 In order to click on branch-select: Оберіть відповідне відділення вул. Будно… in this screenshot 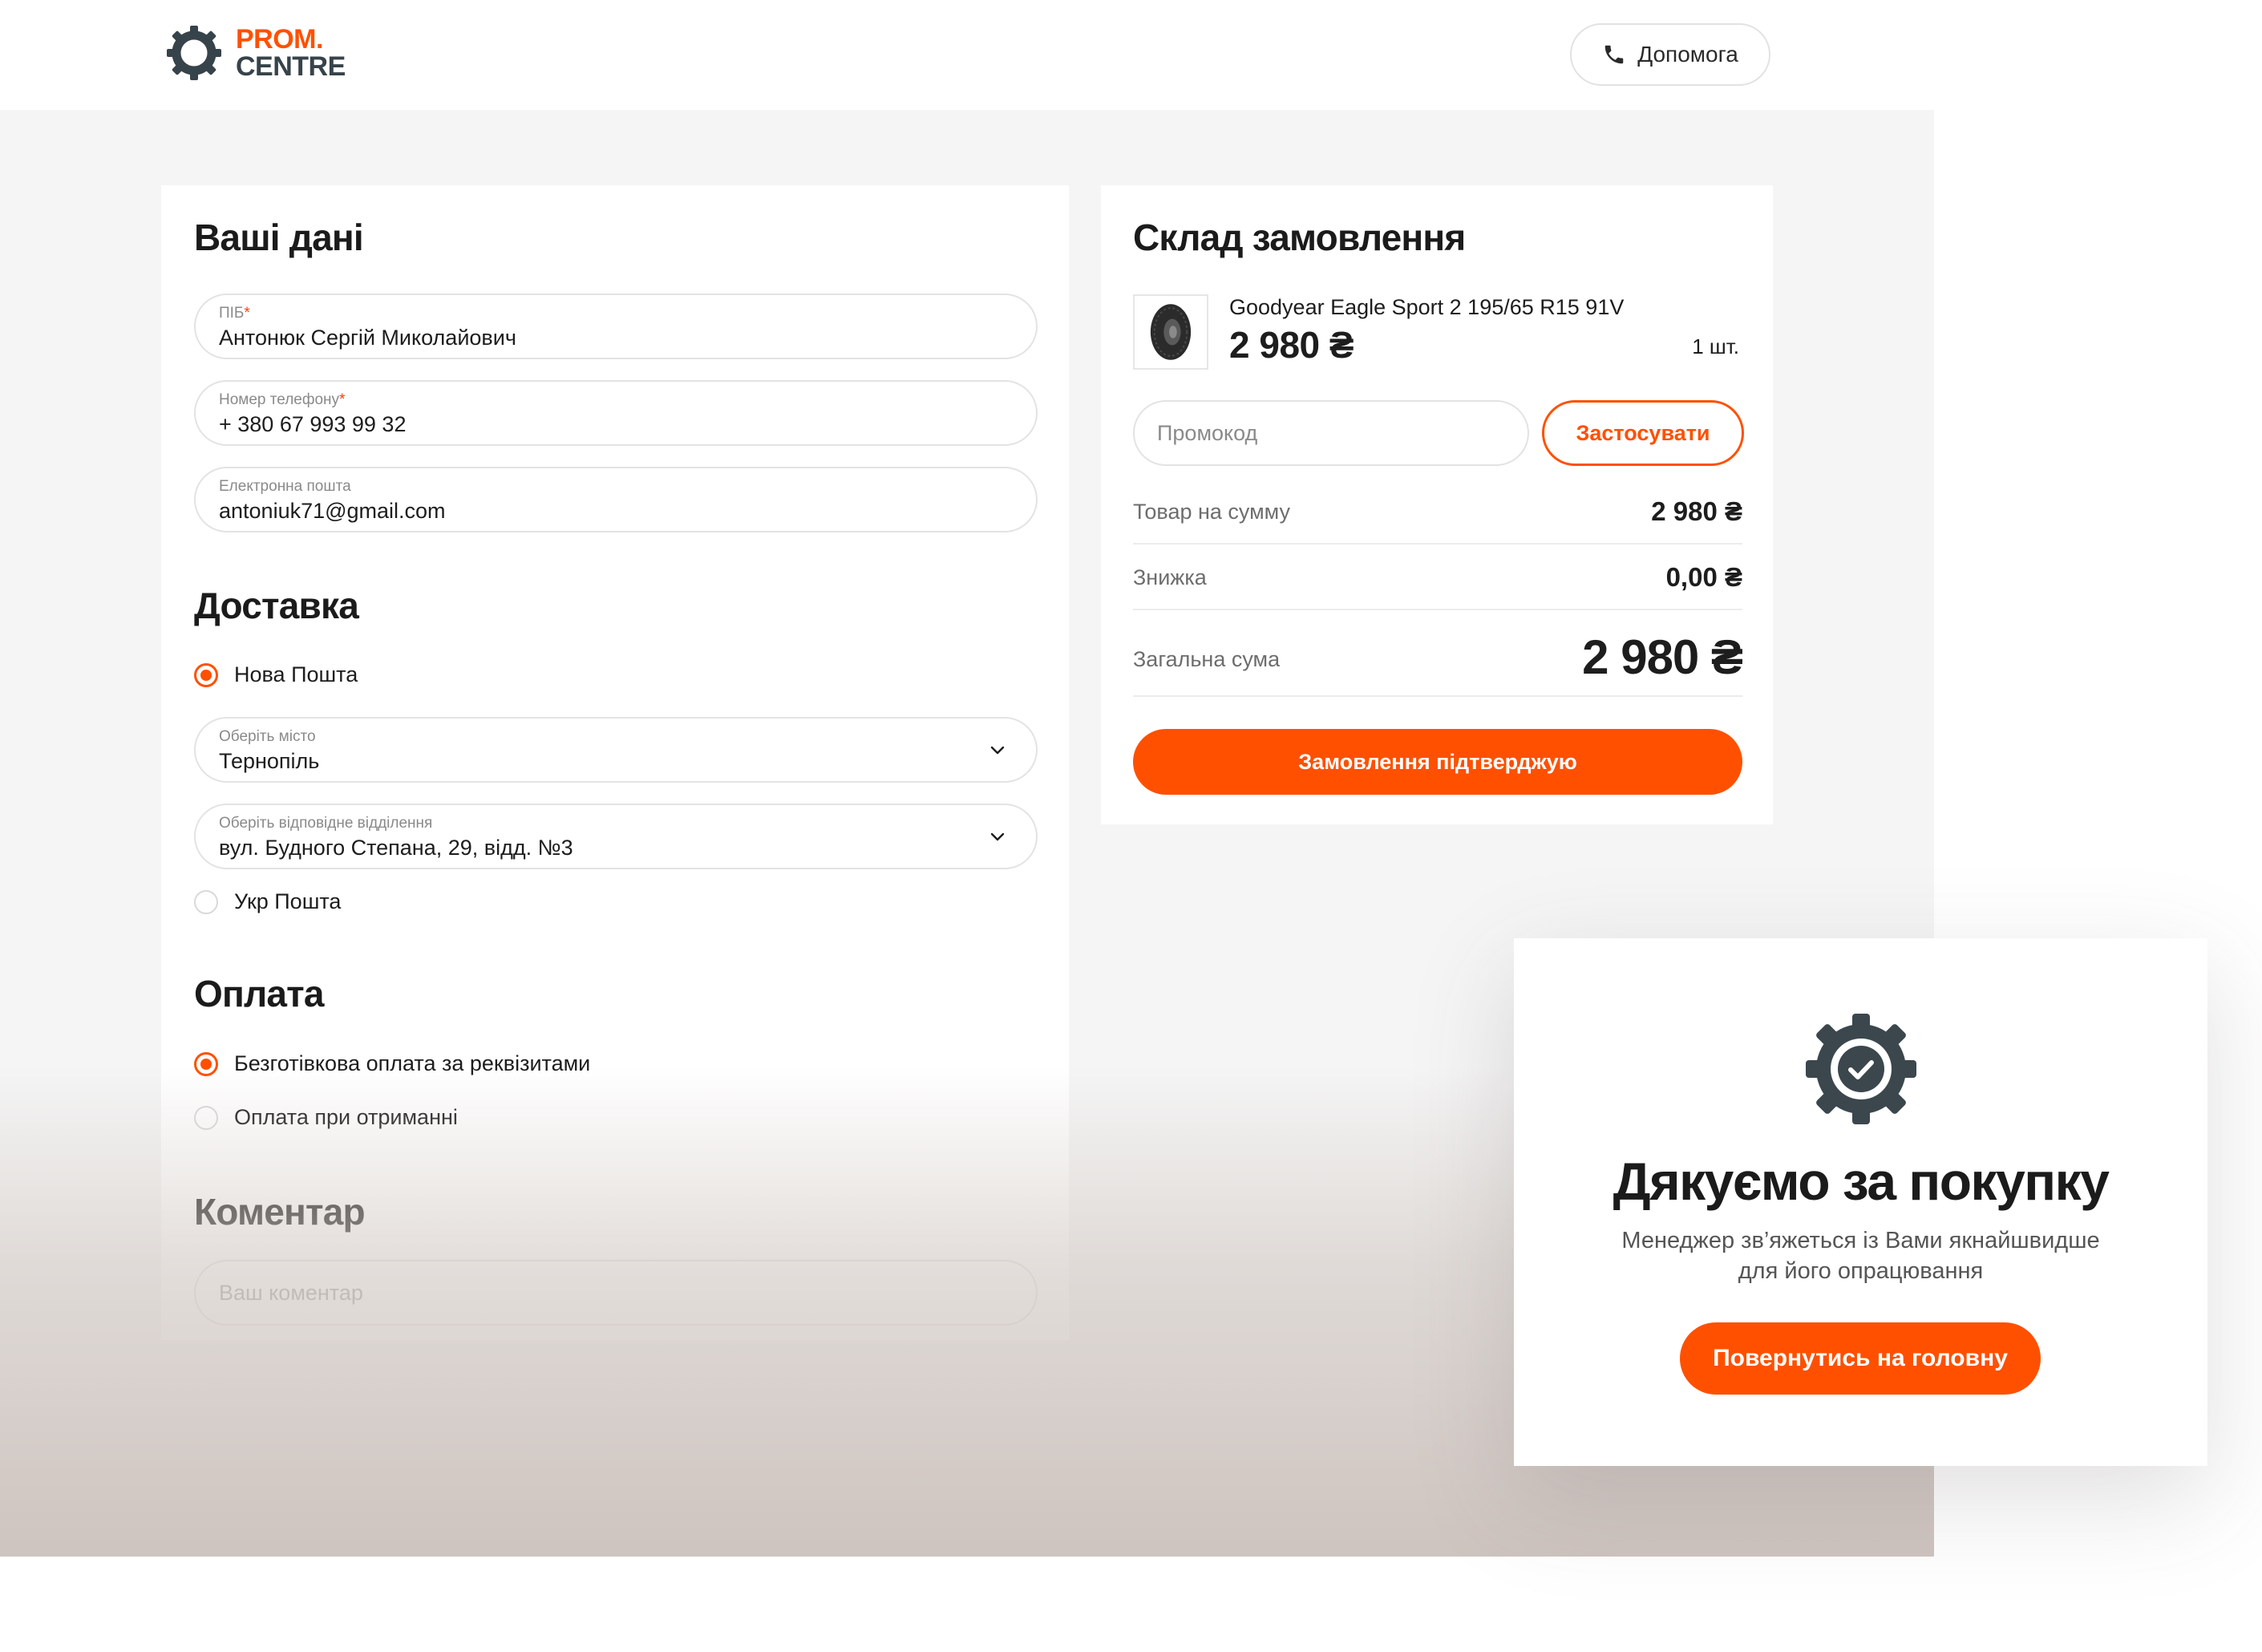, I will do `click(616, 836)`.